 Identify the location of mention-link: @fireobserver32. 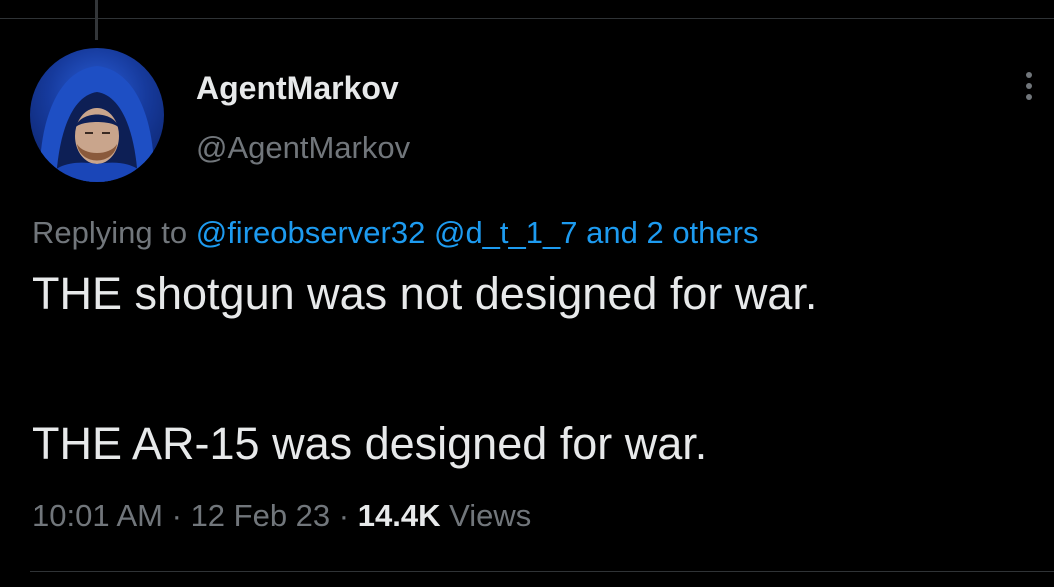
(311, 232).